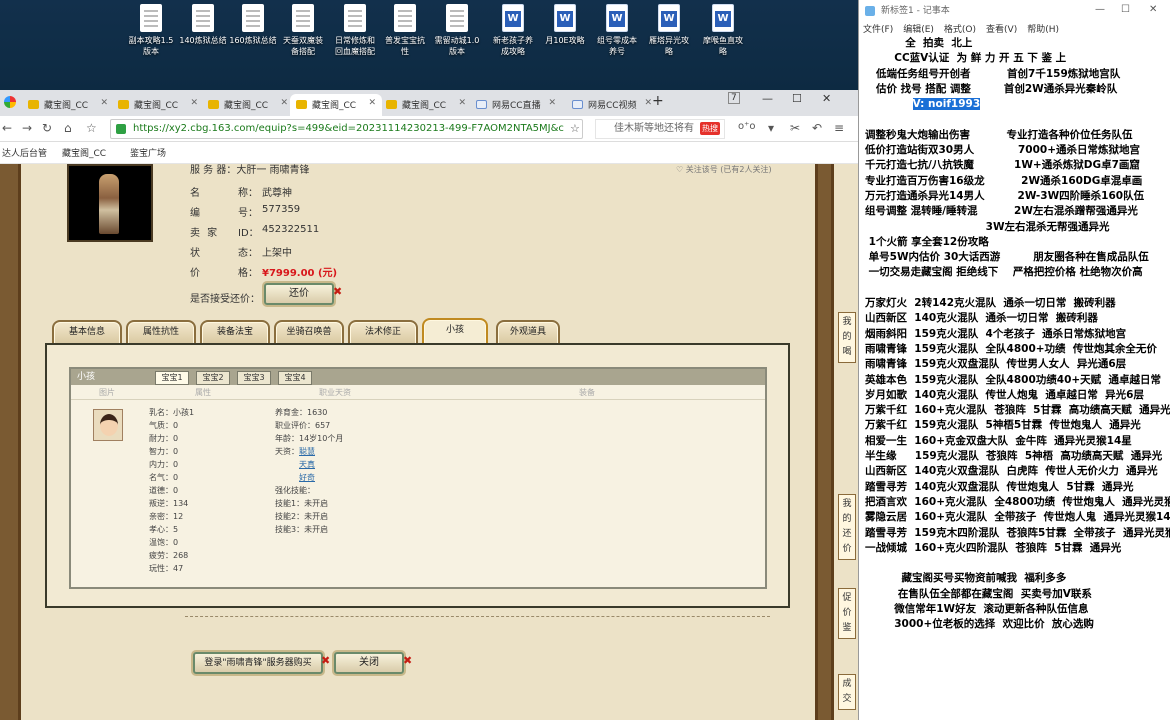 This screenshot has height=720, width=1170. What do you see at coordinates (844, 442) in the screenshot?
I see `right-sidebar: 我的喝我的还价促价鉴成交` at bounding box center [844, 442].